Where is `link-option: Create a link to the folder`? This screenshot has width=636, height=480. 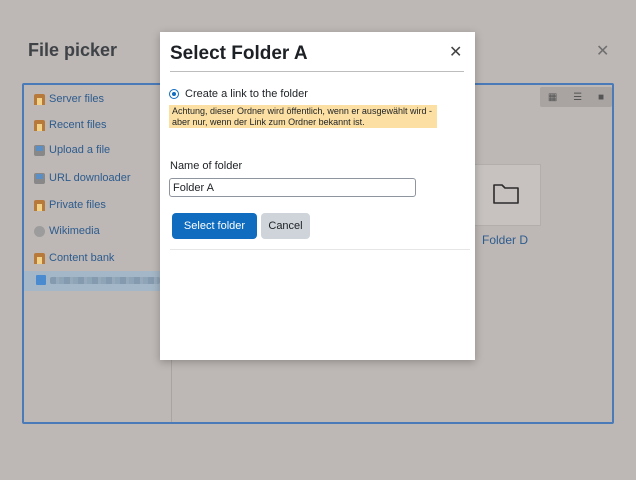 link-option: Create a link to the folder is located at coordinates (238, 94).